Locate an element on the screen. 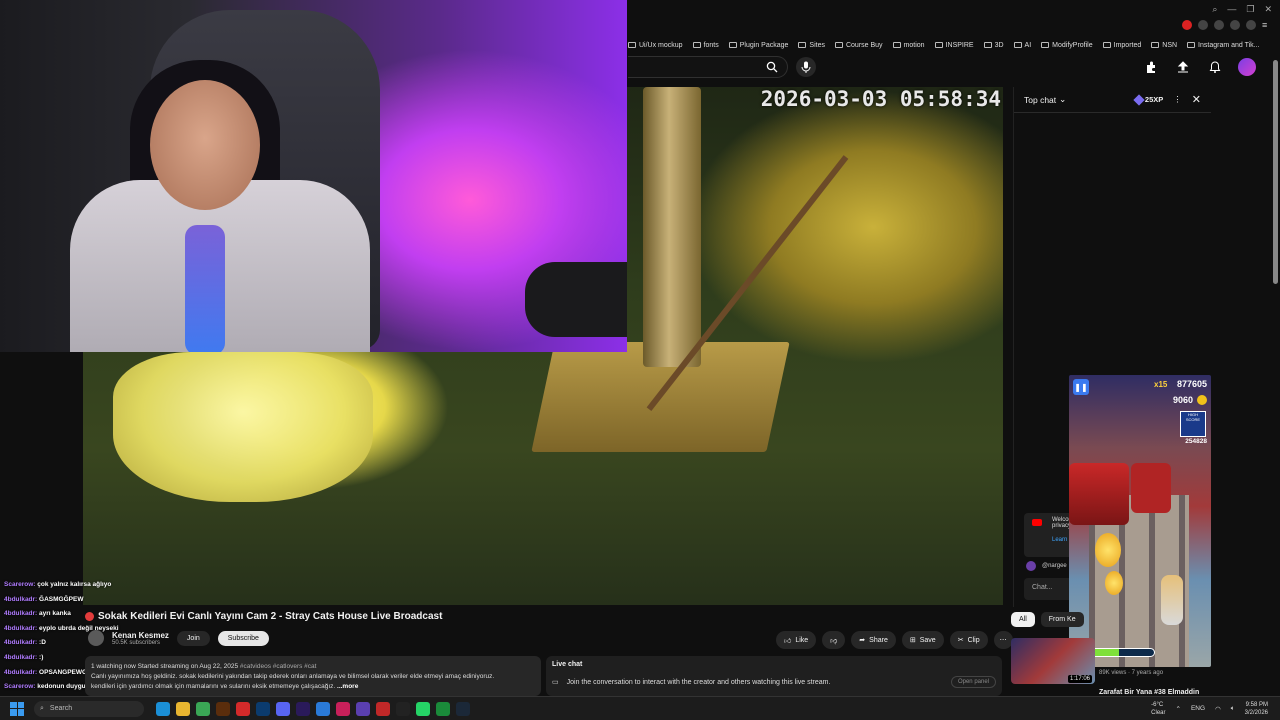 The height and width of the screenshot is (720, 1280). clip-button: ✂ Clip is located at coordinates (968, 640).